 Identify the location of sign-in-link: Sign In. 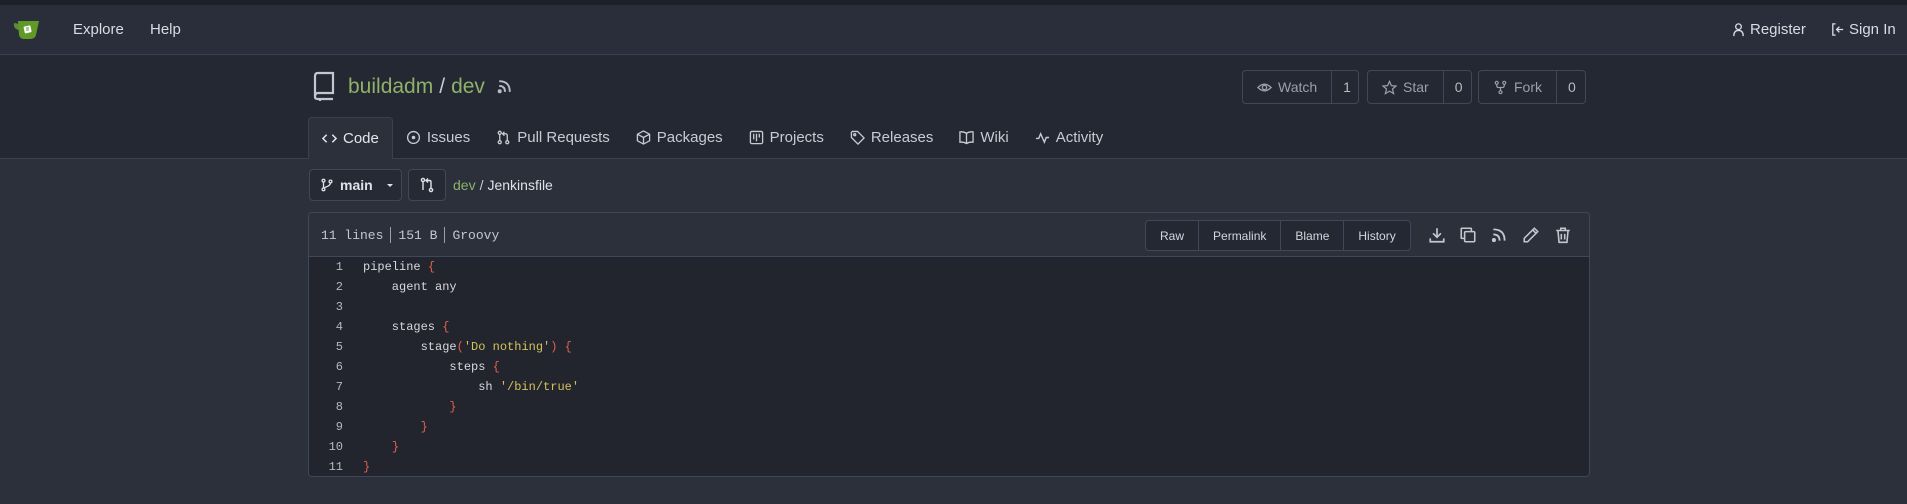
(1863, 29).